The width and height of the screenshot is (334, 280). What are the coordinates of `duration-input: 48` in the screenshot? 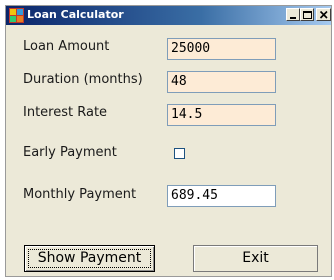 It's located at (221, 82).